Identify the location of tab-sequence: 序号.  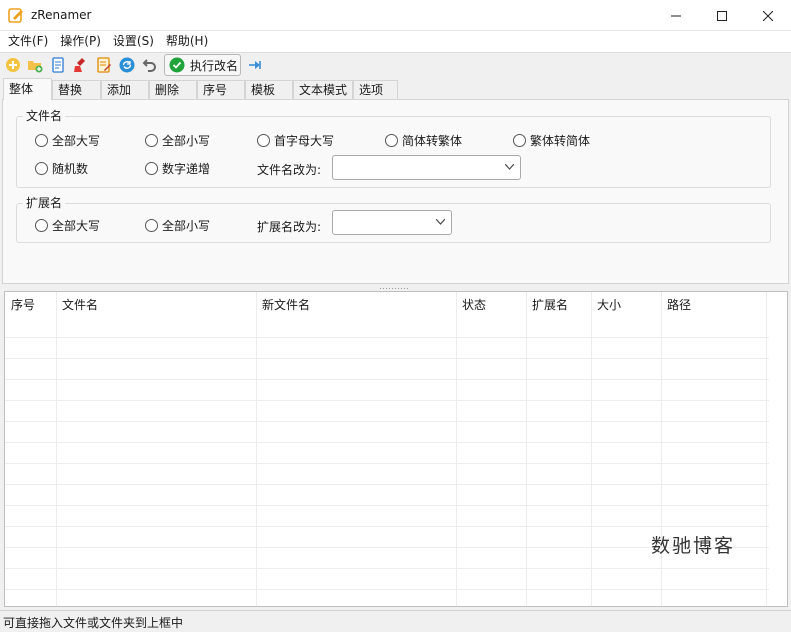
(221, 90).